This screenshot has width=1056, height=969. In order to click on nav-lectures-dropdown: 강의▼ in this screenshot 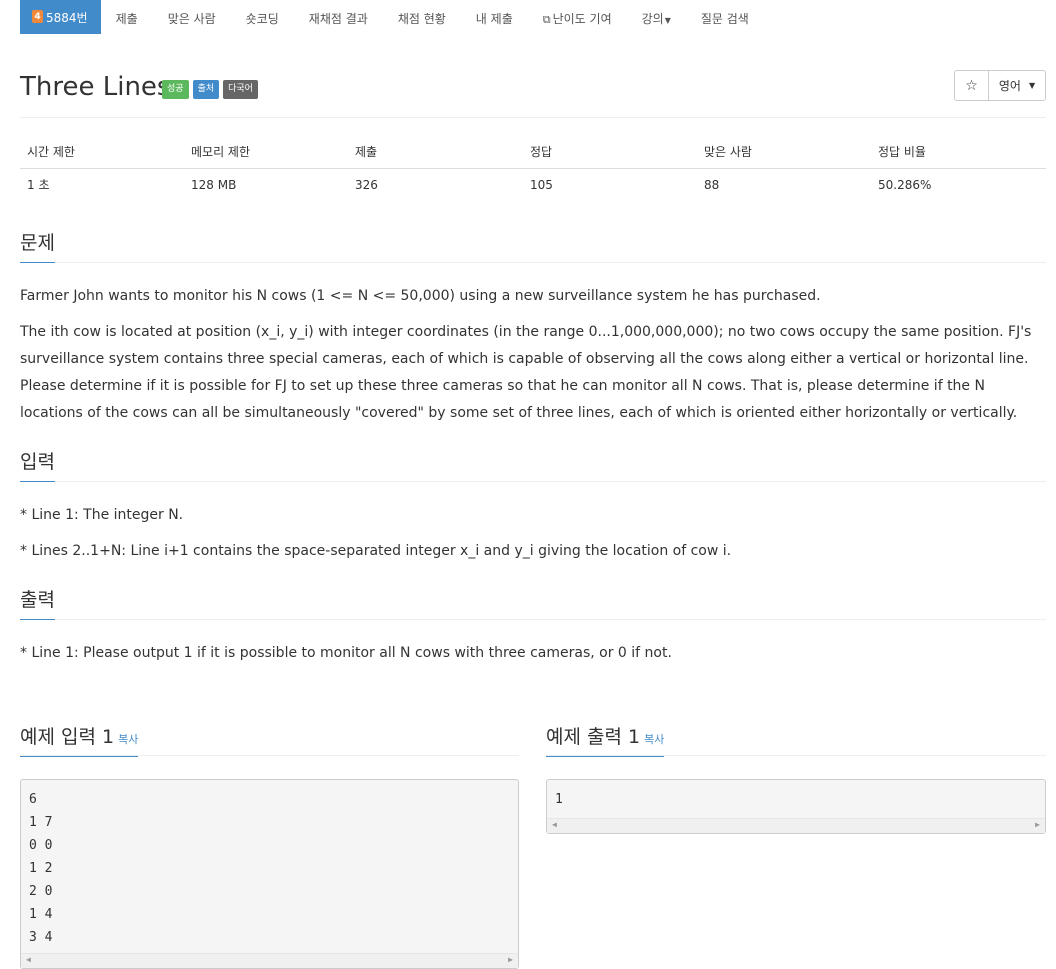, I will do `click(656, 17)`.